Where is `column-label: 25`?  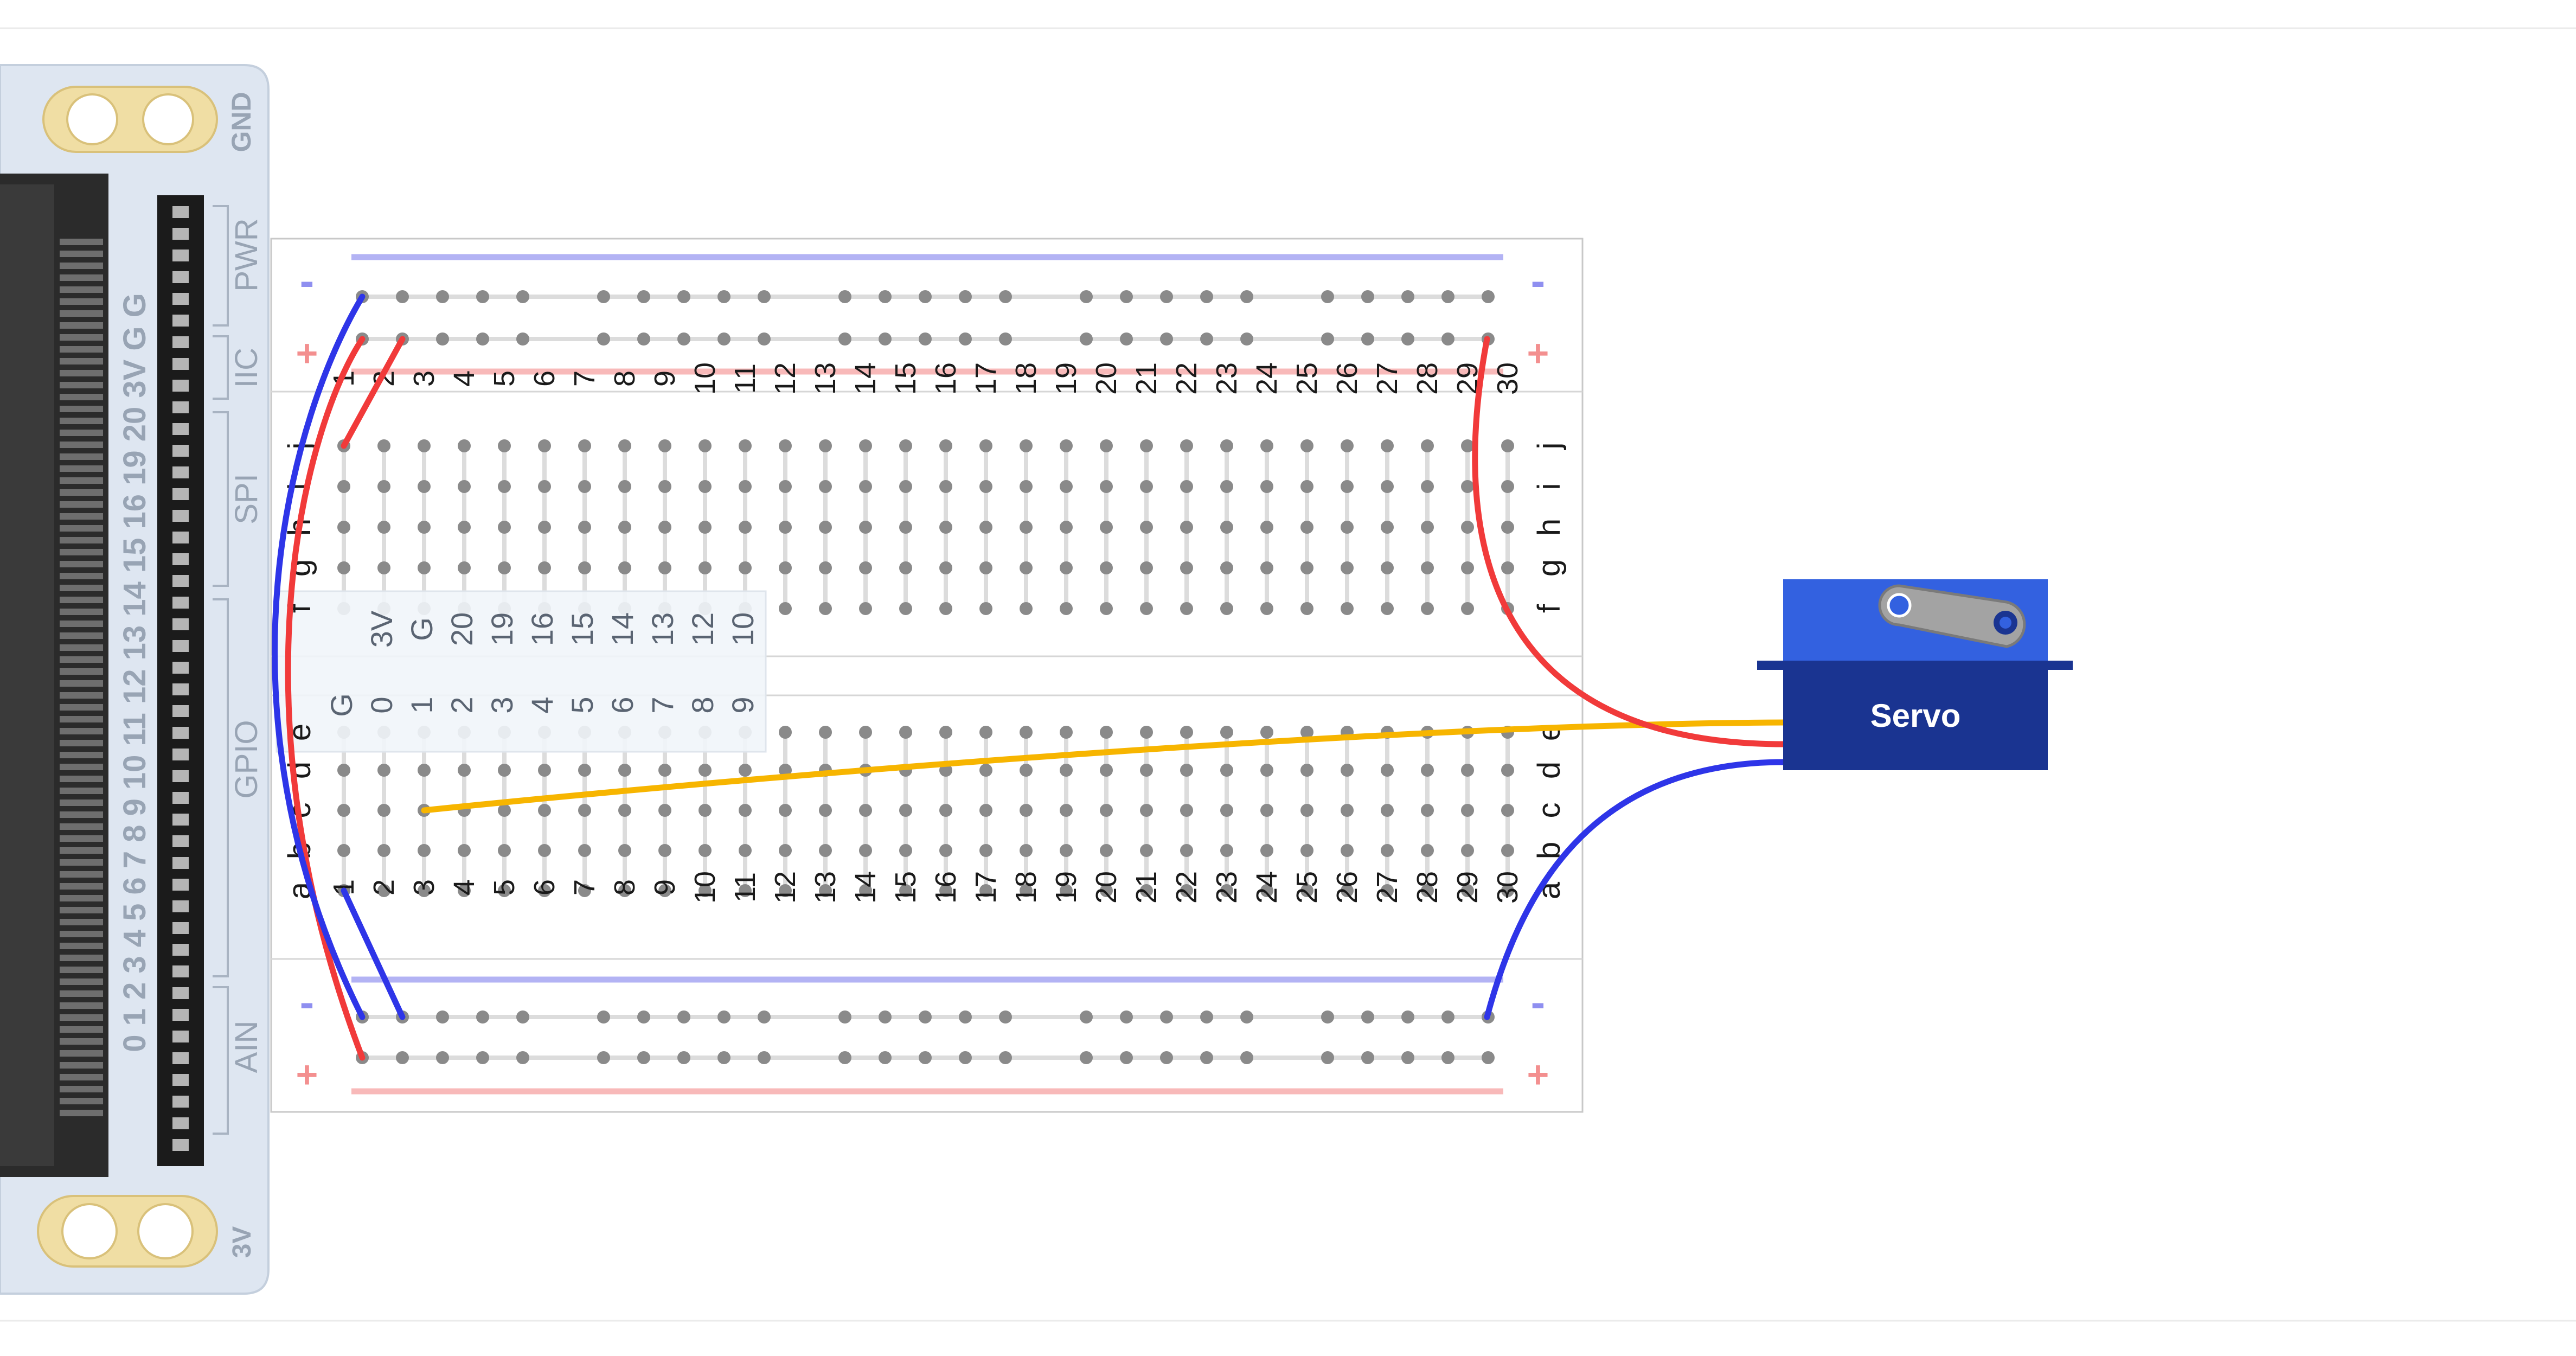
column-label: 25 is located at coordinates (1307, 378).